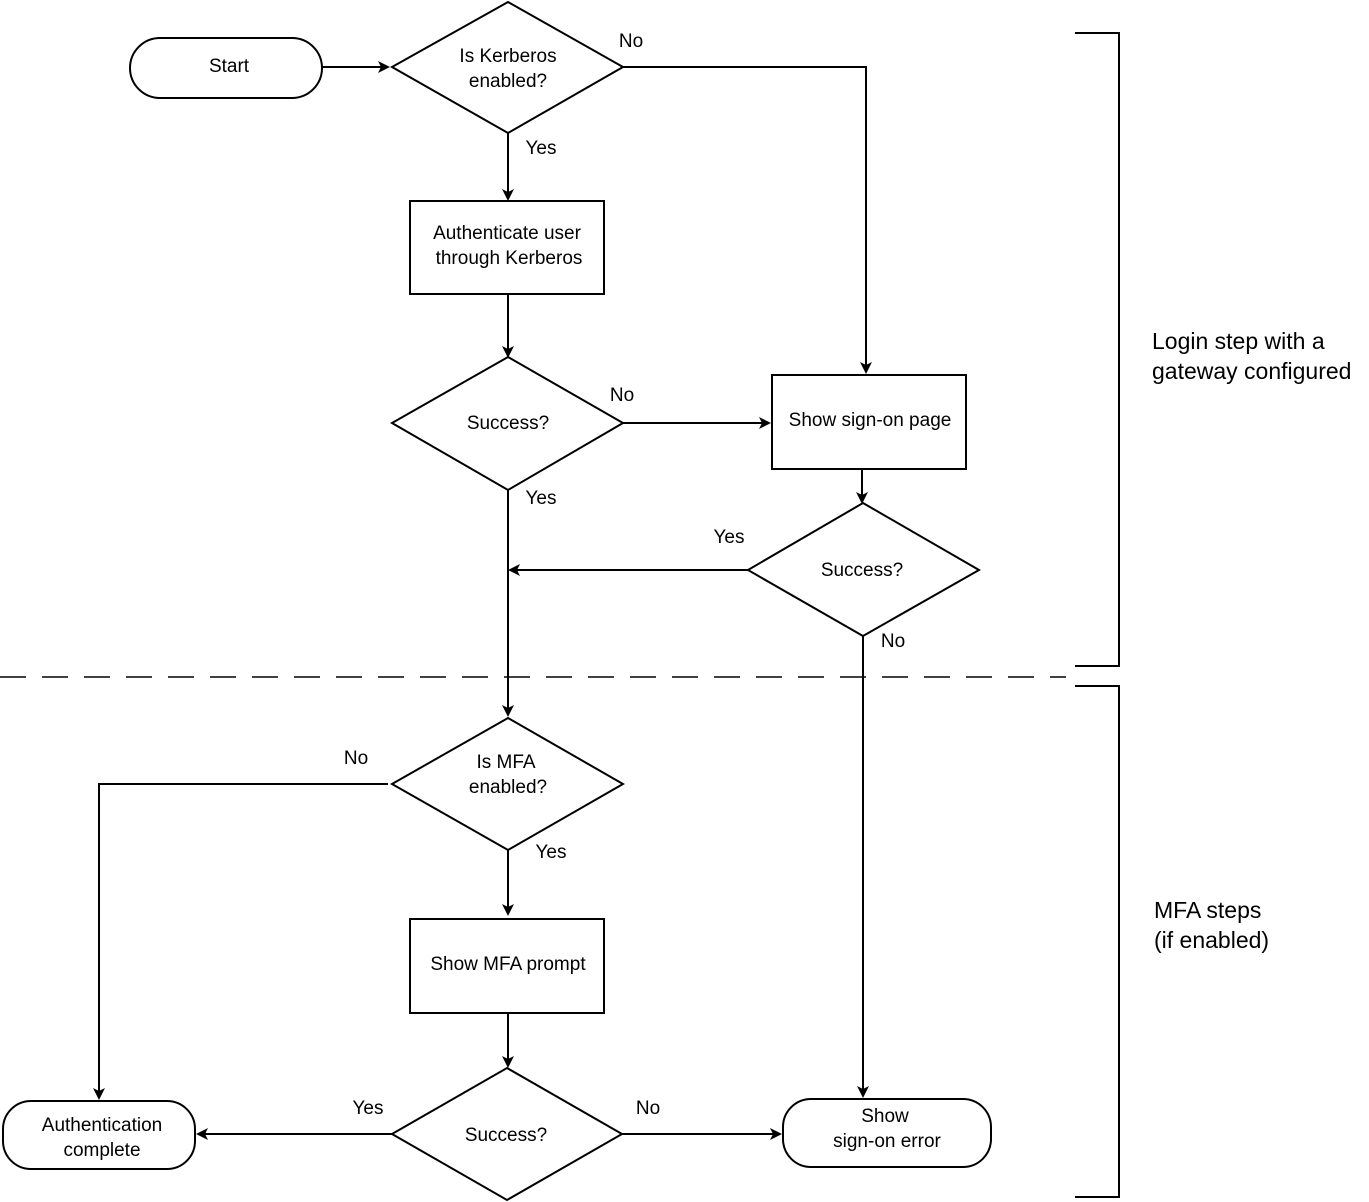 The width and height of the screenshot is (1369, 1202). Describe the element at coordinates (356, 758) in the screenshot. I see `edge-label-mfa-no: No` at that location.